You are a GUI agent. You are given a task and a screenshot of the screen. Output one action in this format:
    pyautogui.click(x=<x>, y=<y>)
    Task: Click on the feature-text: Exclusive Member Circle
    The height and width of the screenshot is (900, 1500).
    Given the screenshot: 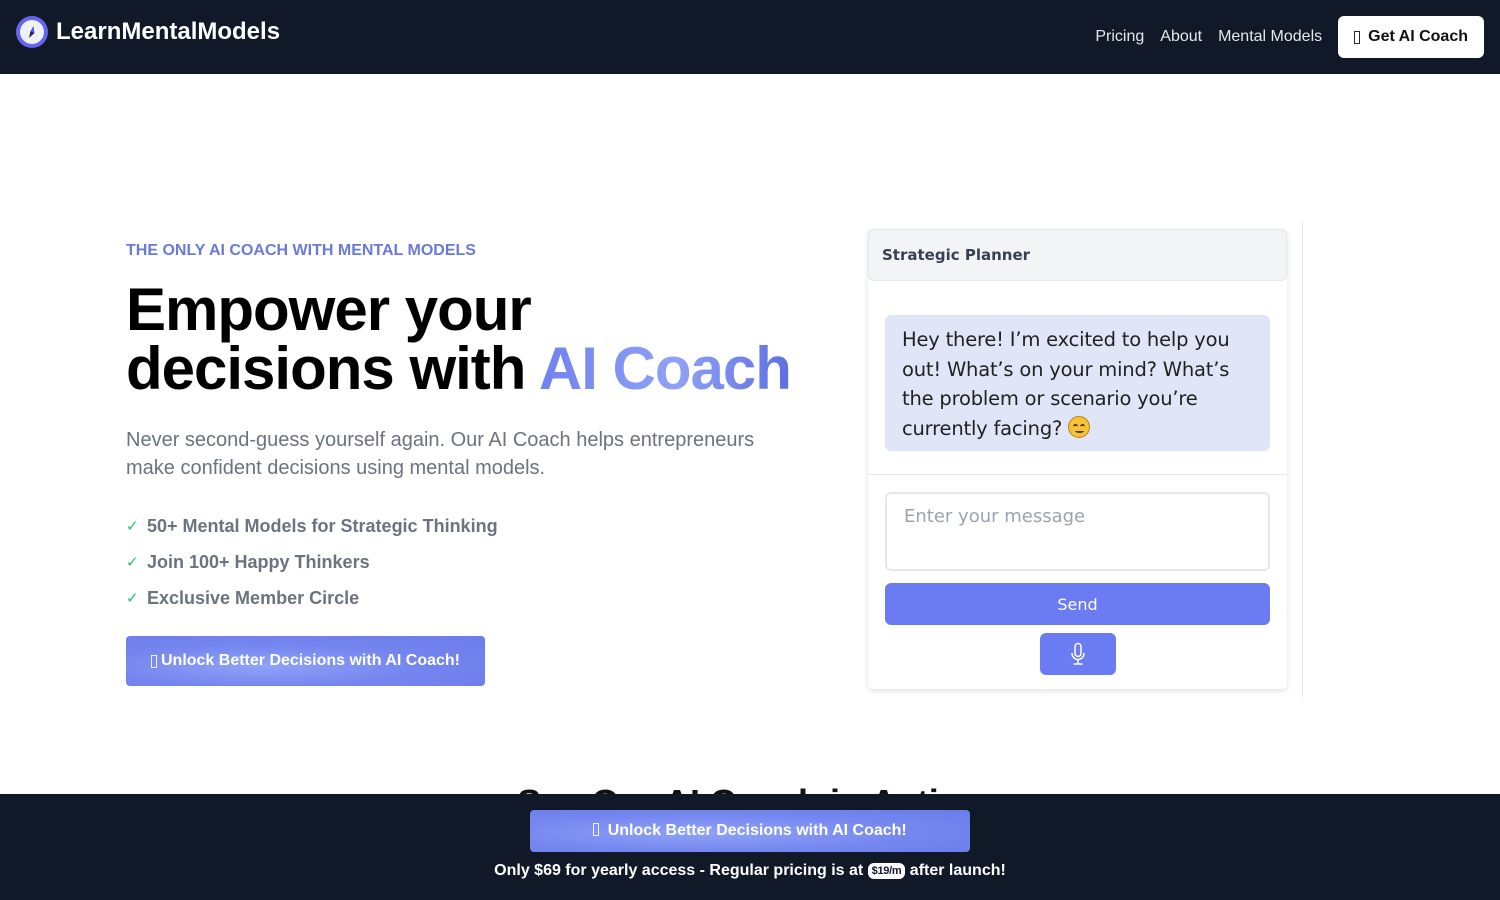 What is the action you would take?
    pyautogui.click(x=253, y=597)
    